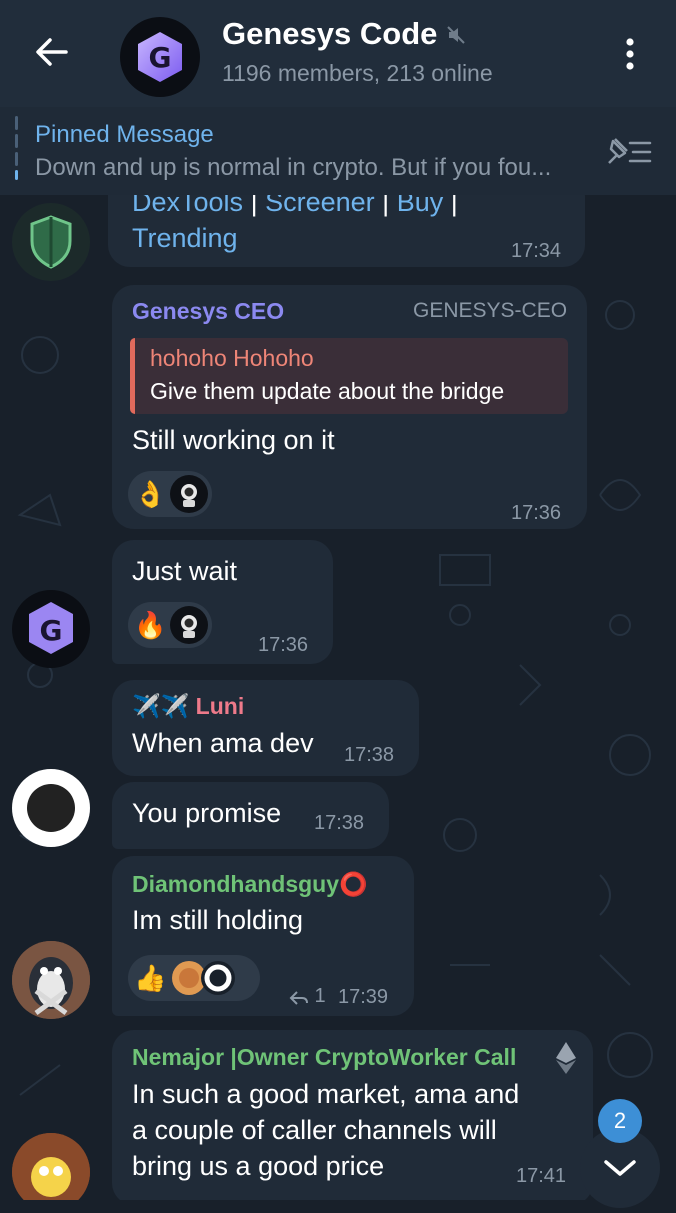 The image size is (676, 1213). Describe the element at coordinates (187, 206) in the screenshot. I see `link-dextools: DexTools` at that location.